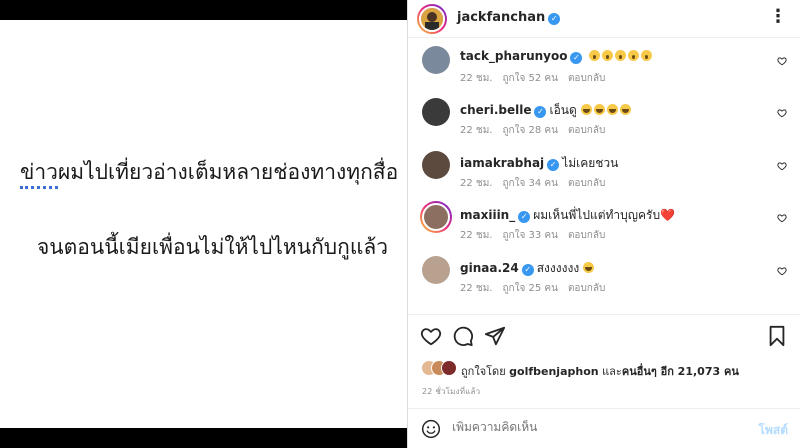 Image resolution: width=800 pixels, height=448 pixels. I want to click on emoji-icon, so click(431, 429).